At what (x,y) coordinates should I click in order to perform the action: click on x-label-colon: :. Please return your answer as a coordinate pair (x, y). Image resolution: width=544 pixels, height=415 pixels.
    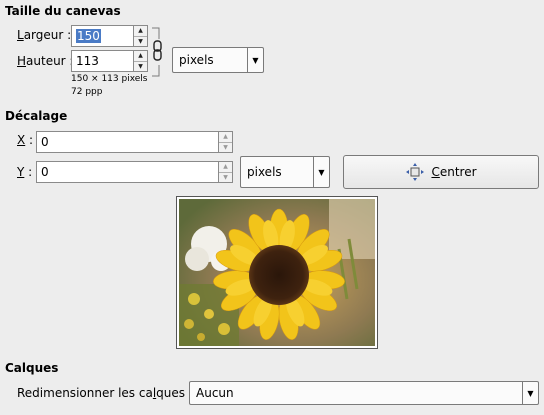
    Looking at the image, I should click on (29, 140).